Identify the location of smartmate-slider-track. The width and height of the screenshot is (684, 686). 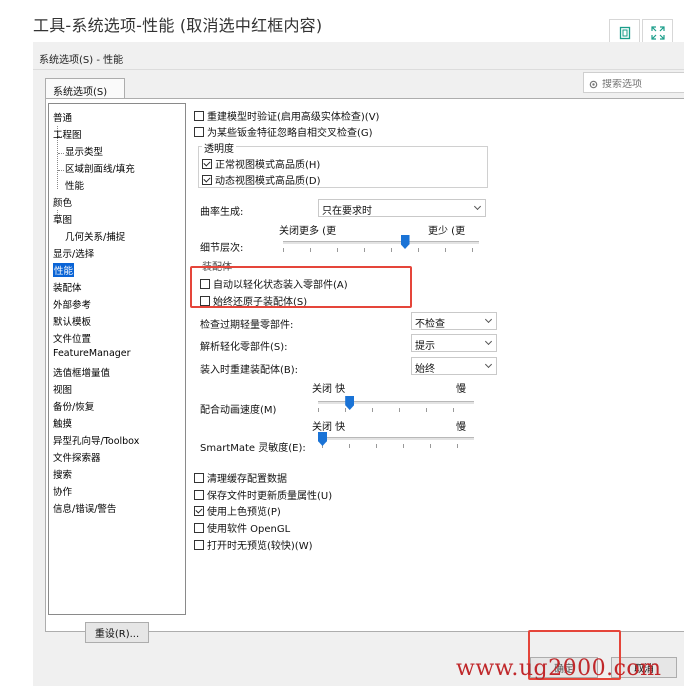
(398, 438).